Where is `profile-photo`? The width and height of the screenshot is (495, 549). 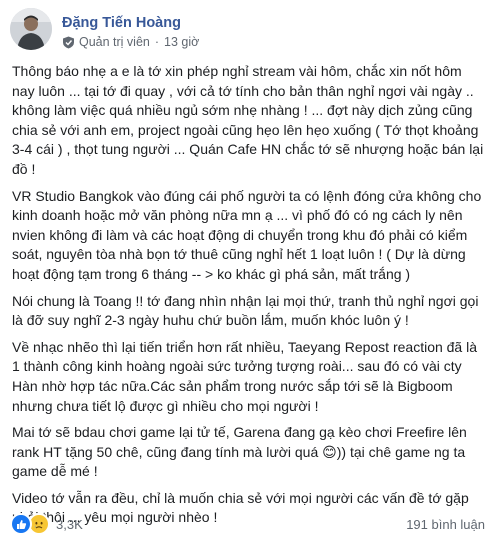 profile-photo is located at coordinates (31, 29).